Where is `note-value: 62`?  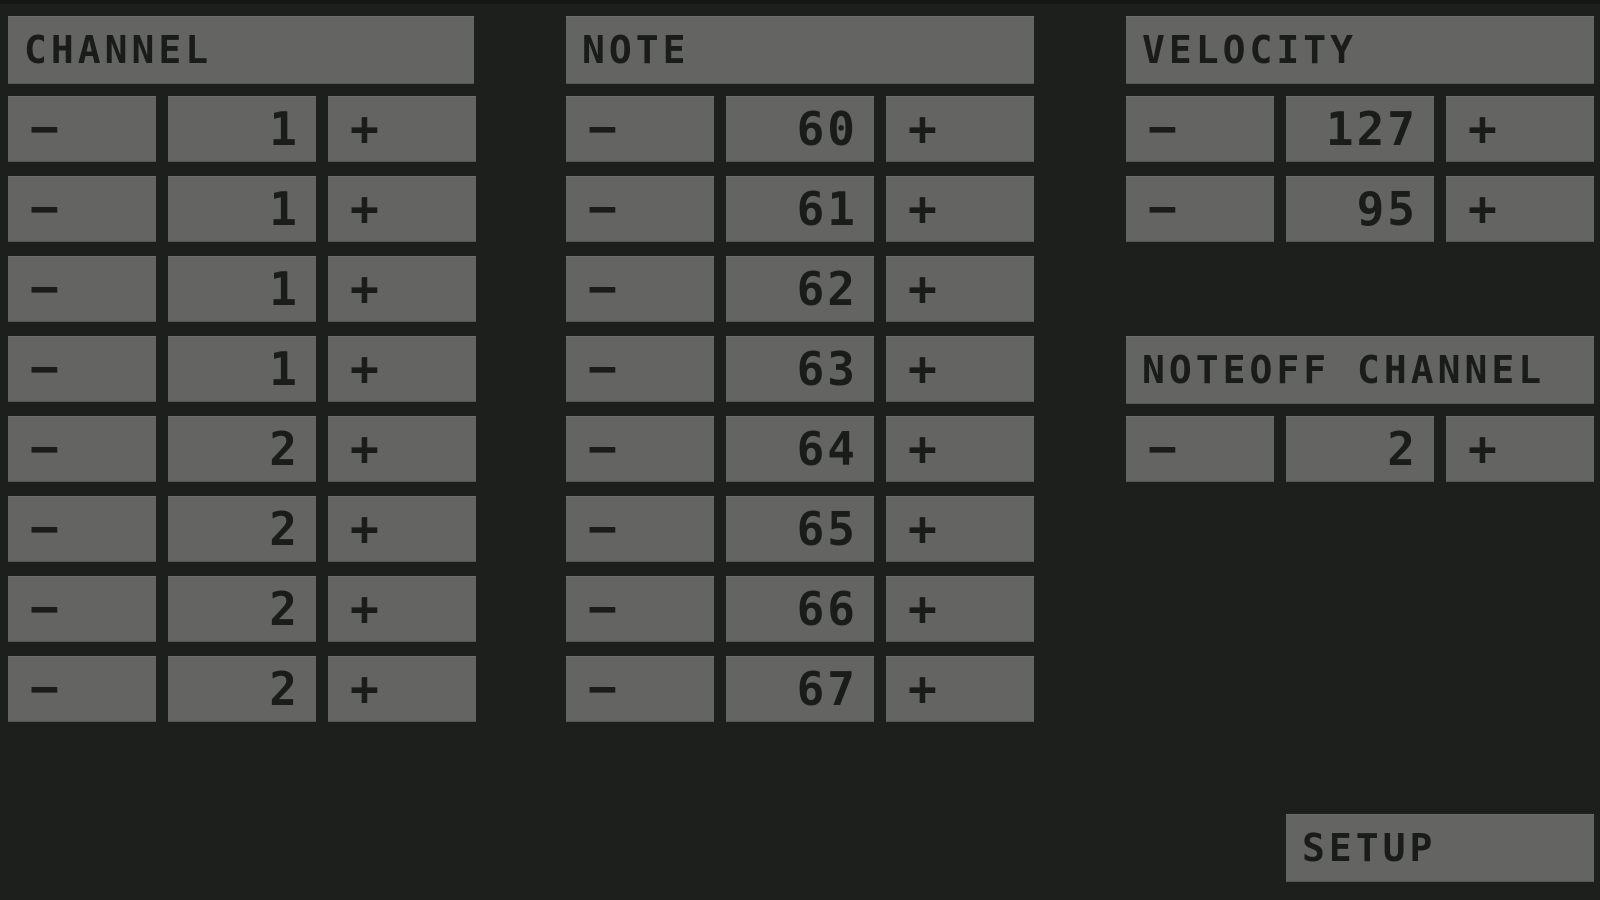 note-value: 62 is located at coordinates (800, 289).